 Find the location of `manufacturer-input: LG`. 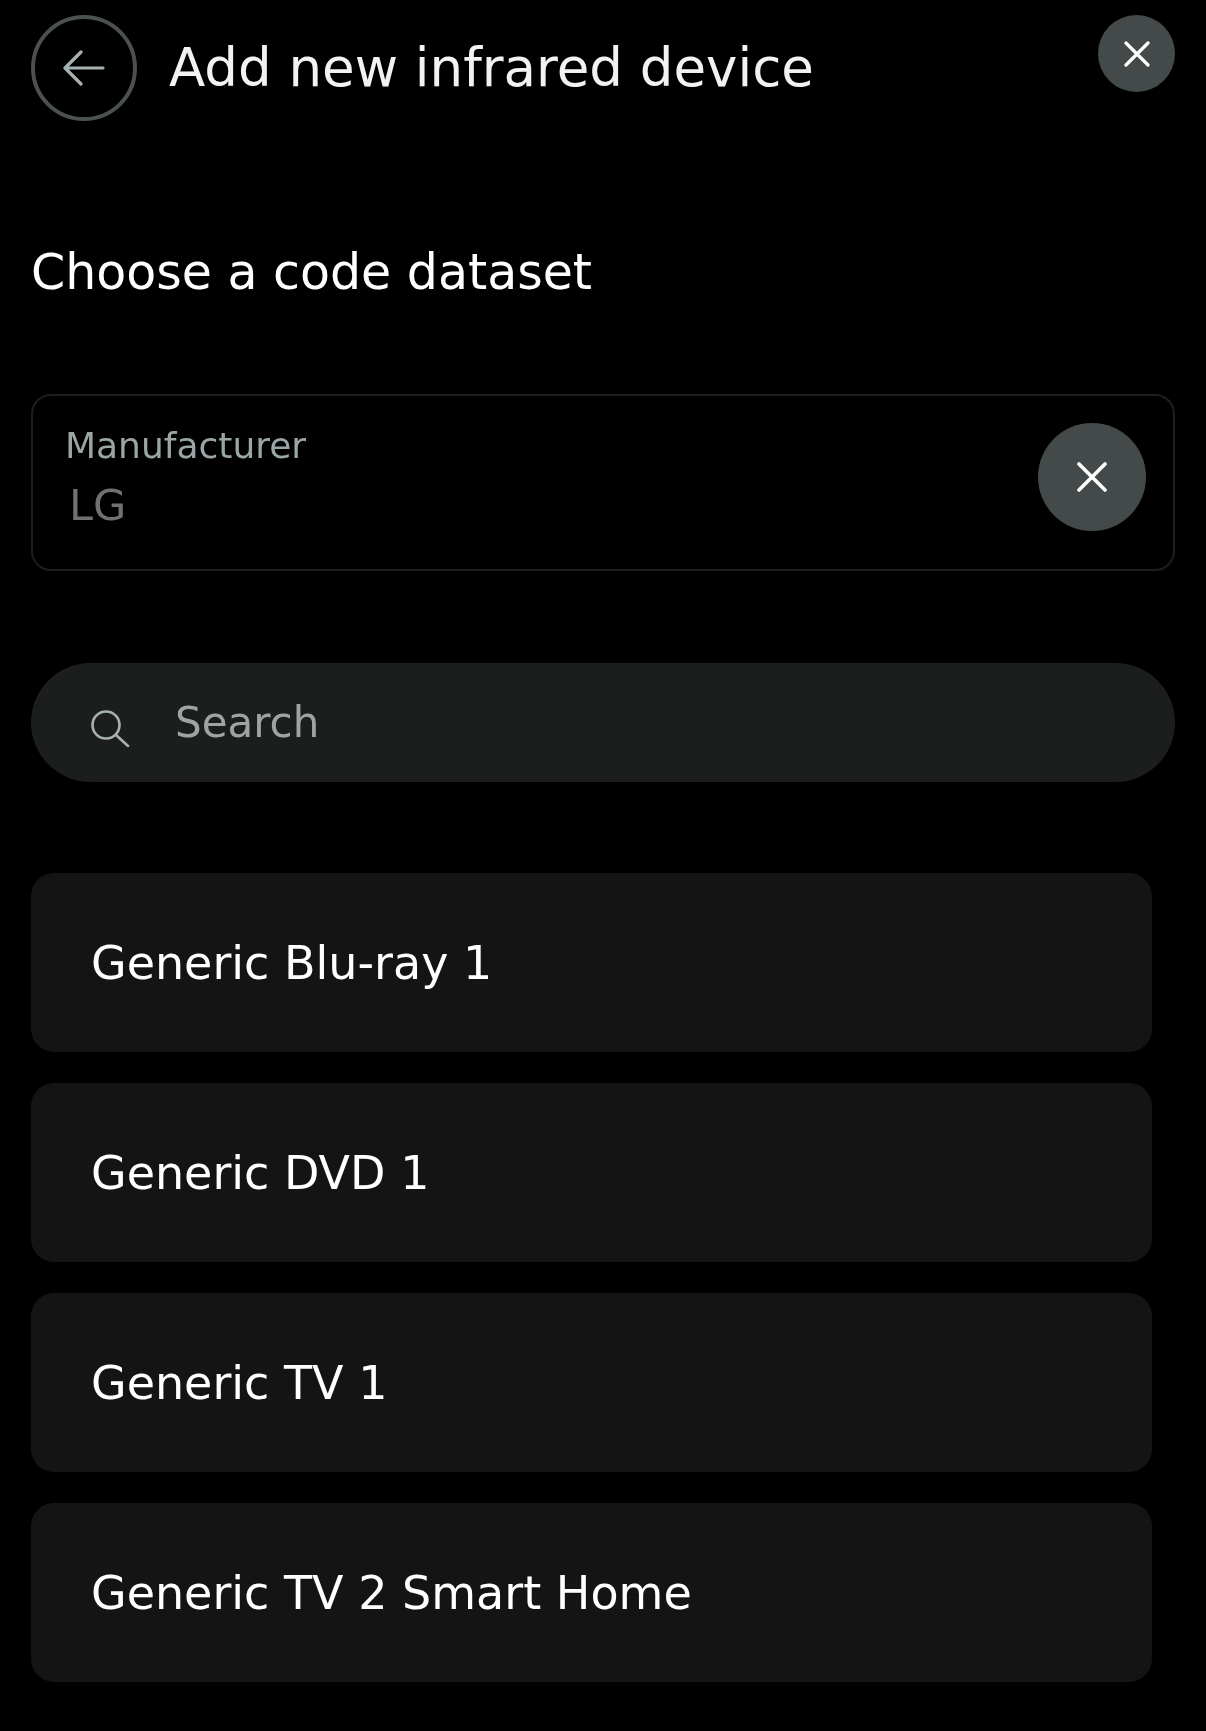

manufacturer-input: LG is located at coordinates (169, 505).